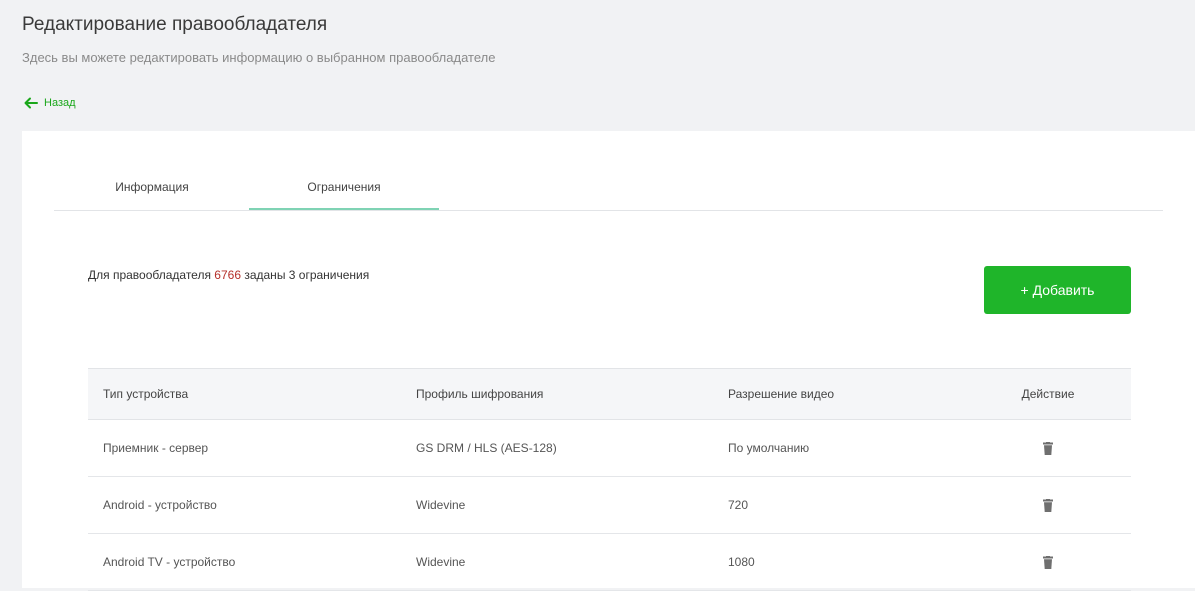 The image size is (1195, 591). Describe the element at coordinates (608, 190) in the screenshot. I see `tab-bar: Информация Ограничения` at that location.